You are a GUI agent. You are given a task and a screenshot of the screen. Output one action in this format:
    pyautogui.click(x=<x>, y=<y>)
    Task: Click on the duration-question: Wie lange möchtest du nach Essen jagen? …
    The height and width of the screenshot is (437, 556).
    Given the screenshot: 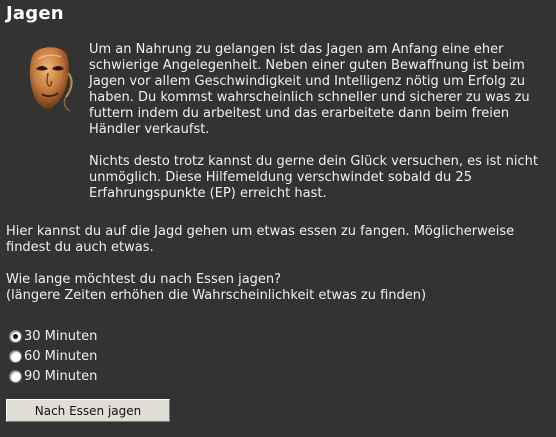 What is the action you would take?
    pyautogui.click(x=278, y=288)
    